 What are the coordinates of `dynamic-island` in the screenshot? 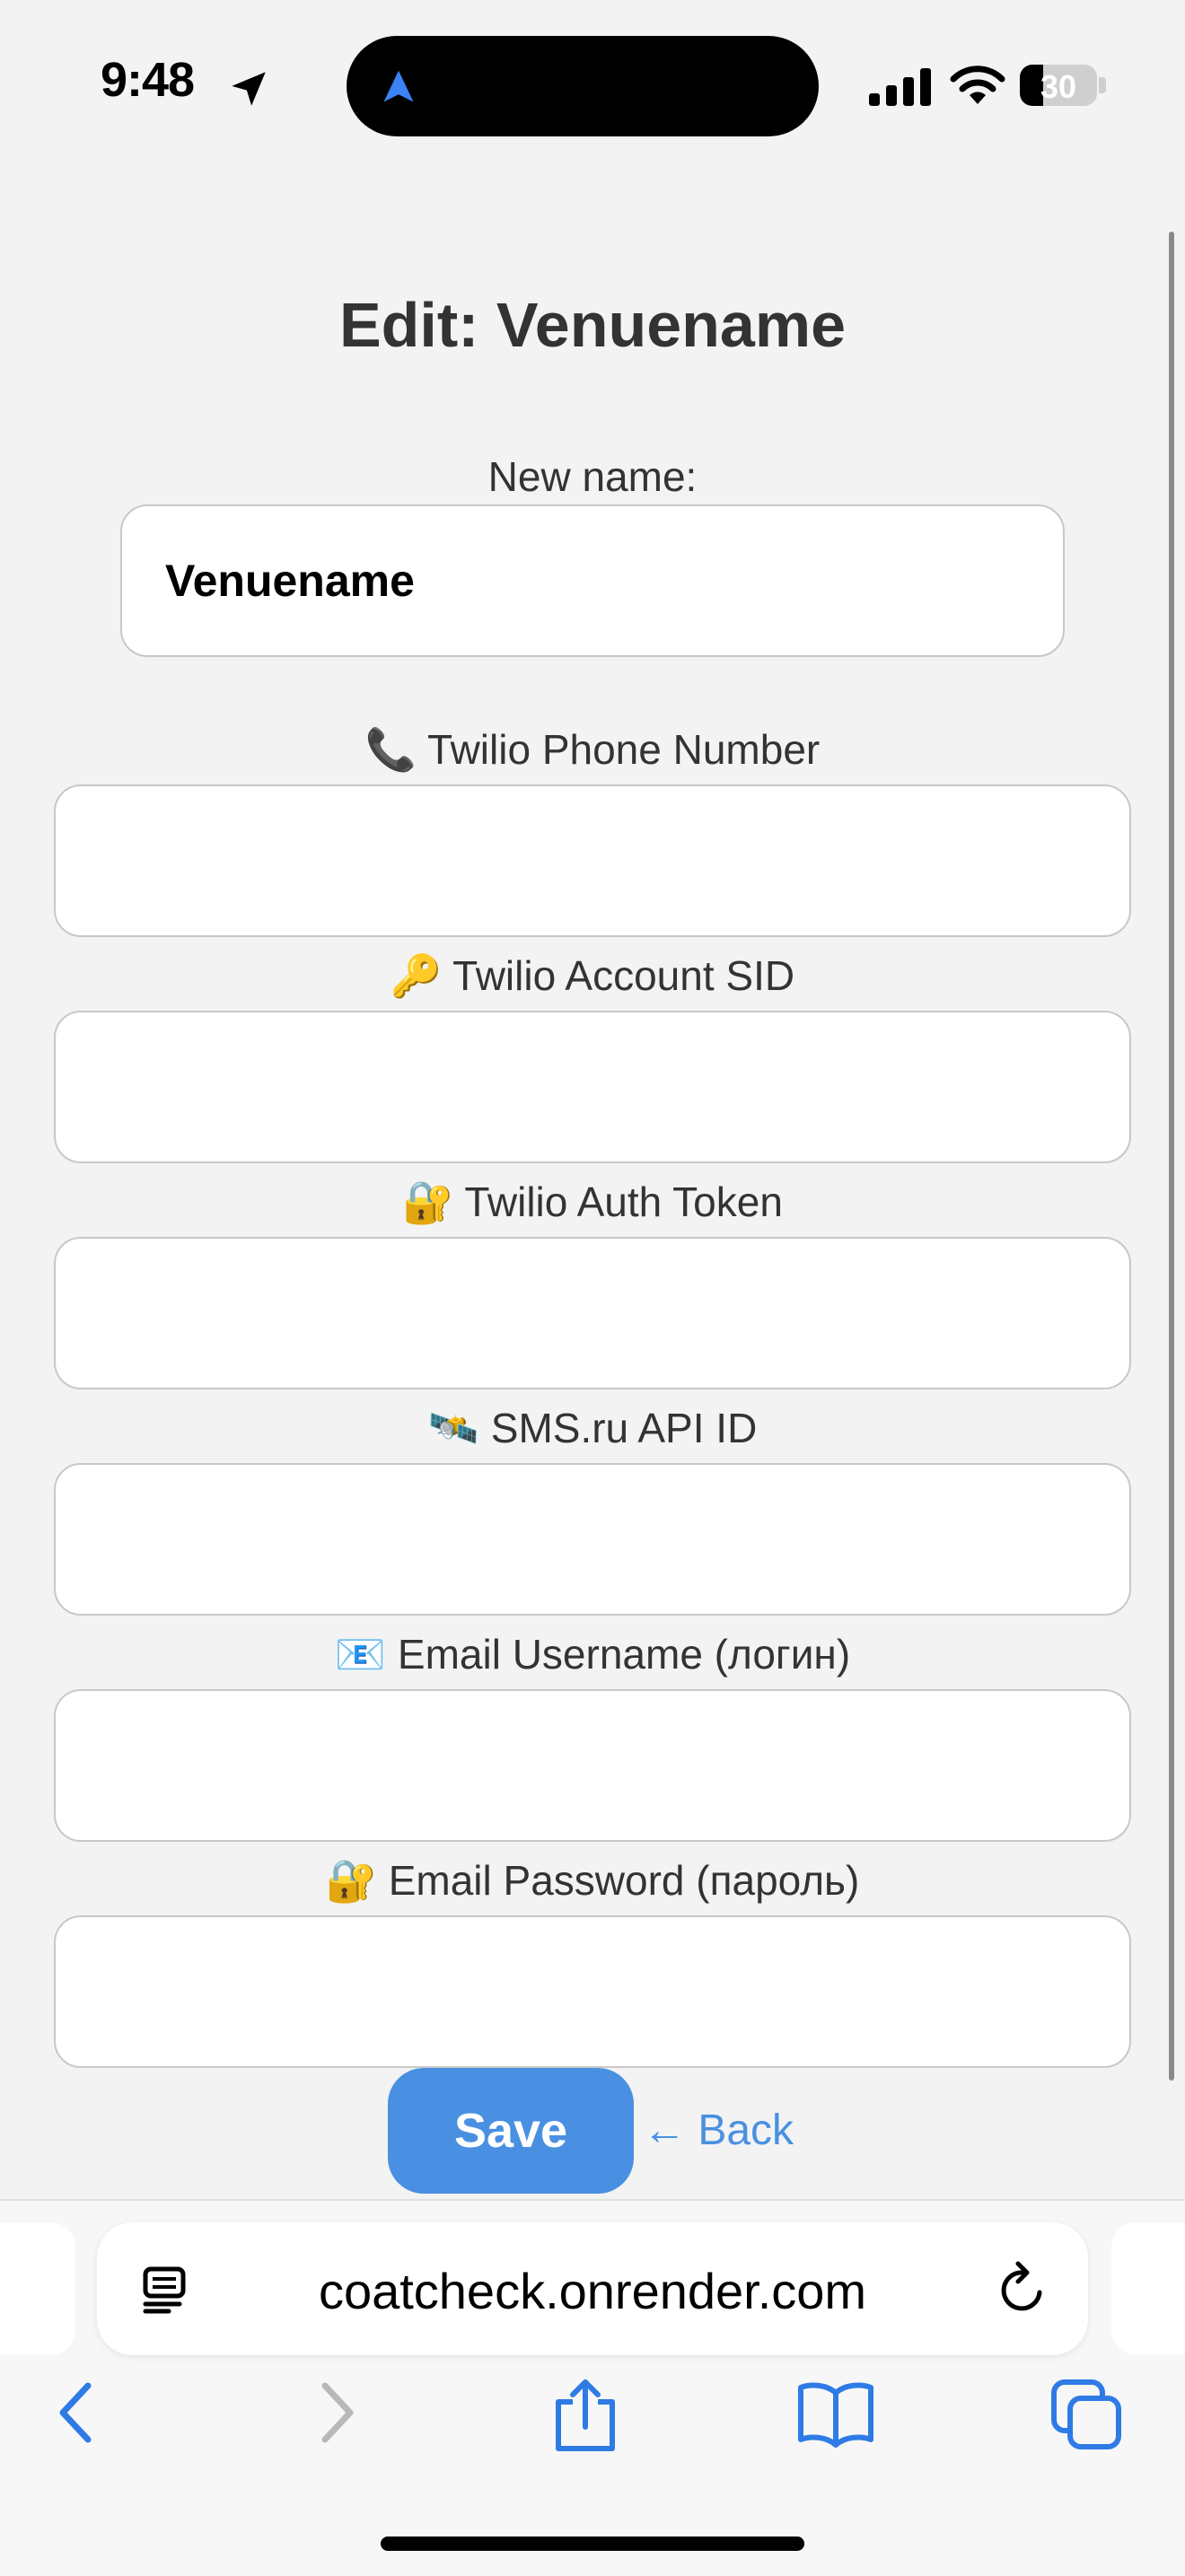 It's located at (583, 86).